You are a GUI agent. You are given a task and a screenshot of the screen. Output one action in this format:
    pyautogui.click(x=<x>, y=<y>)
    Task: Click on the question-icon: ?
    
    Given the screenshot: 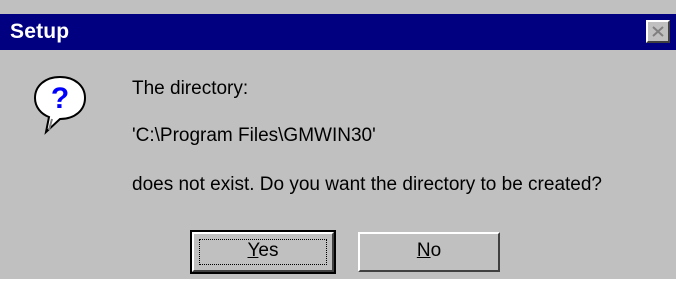 What is the action you would take?
    pyautogui.click(x=60, y=105)
    